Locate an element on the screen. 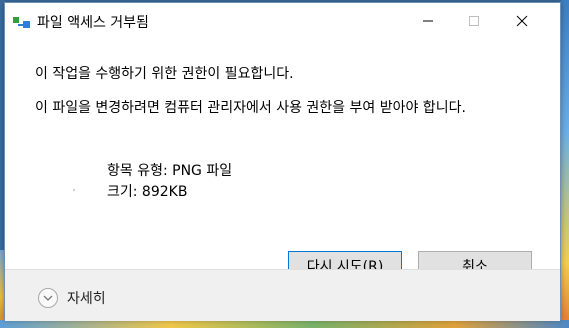  chevron-down-icon is located at coordinates (48, 298).